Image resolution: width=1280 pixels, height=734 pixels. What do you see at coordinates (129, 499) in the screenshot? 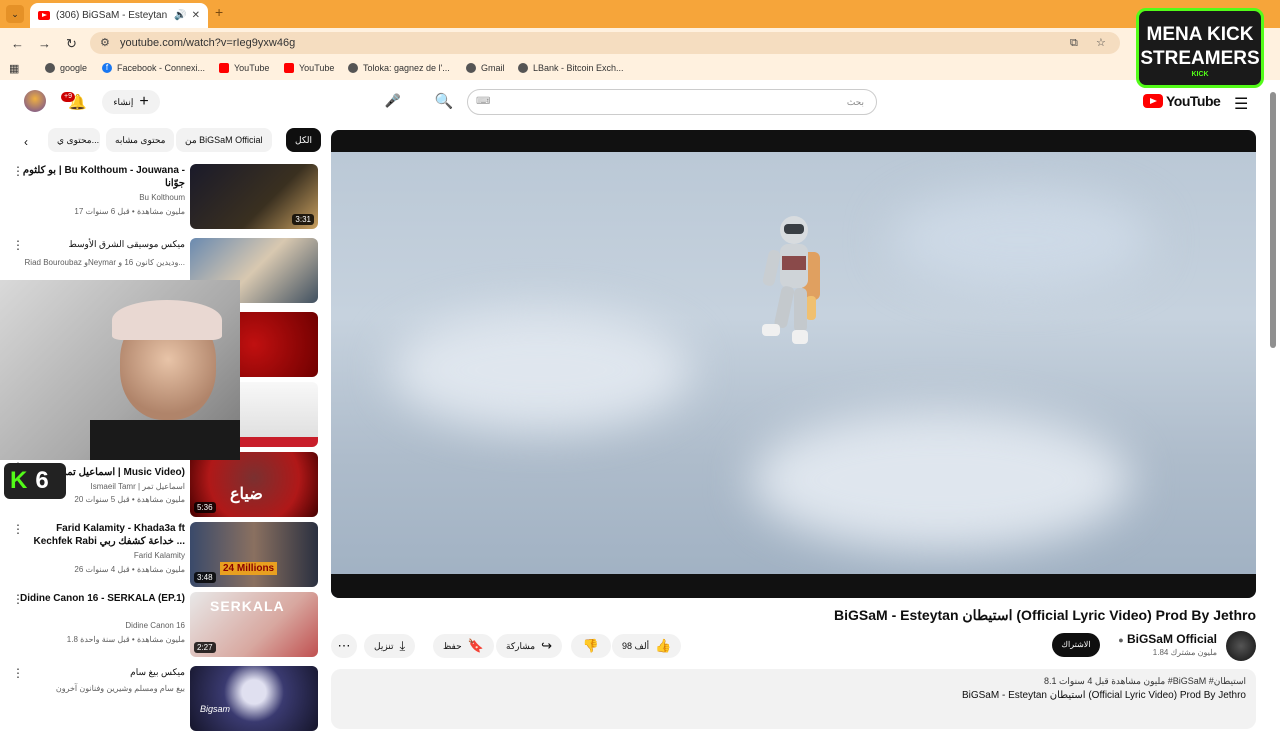
I see `video-meta: 20 مليون مشاهدة • قبل 5 سنوات` at bounding box center [129, 499].